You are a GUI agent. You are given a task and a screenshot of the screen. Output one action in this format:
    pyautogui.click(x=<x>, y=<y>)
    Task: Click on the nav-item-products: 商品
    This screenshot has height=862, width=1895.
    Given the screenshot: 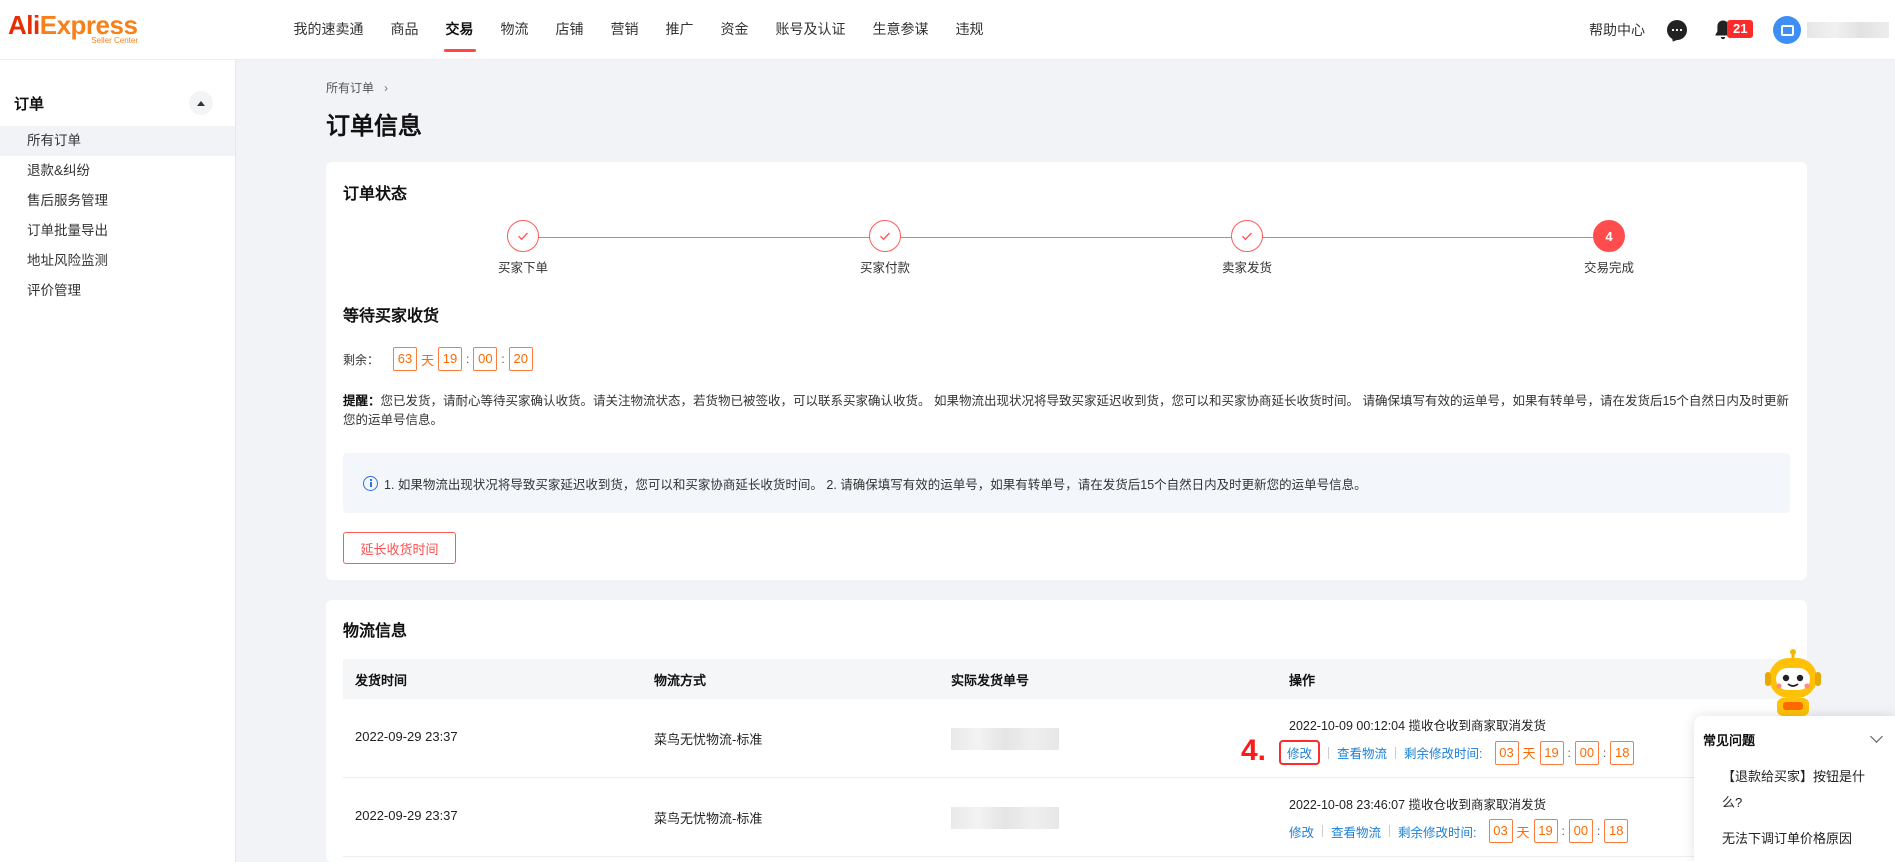 What is the action you would take?
    pyautogui.click(x=404, y=30)
    